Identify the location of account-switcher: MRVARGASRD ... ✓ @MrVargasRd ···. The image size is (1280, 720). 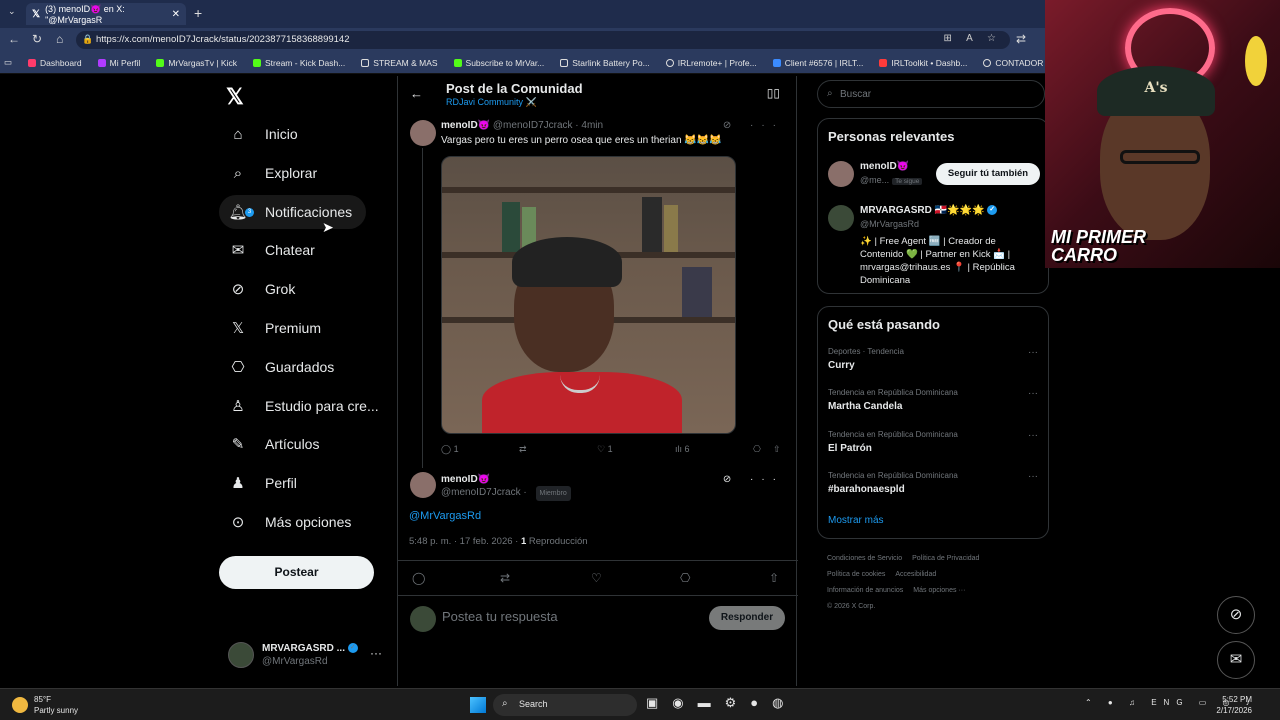
(305, 655).